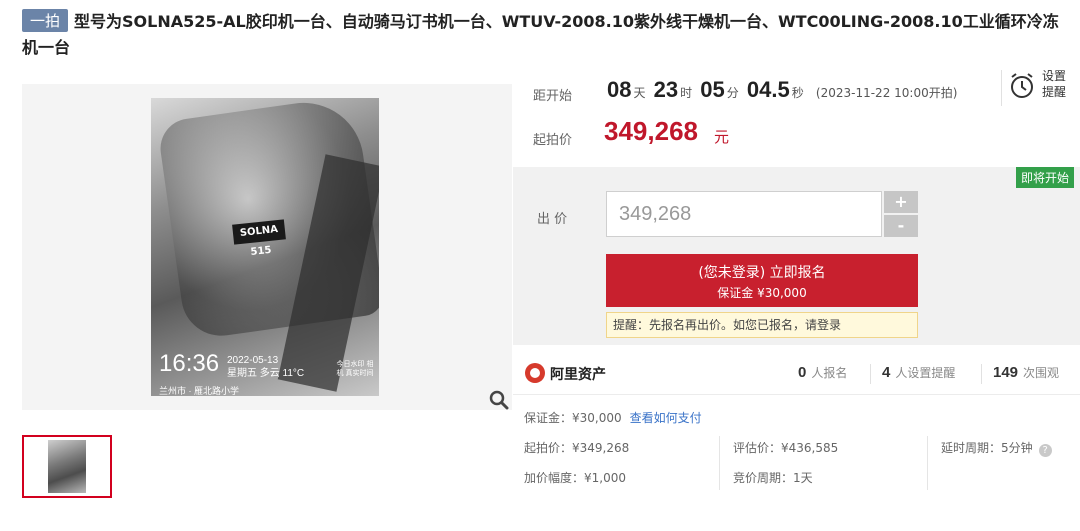  I want to click on hours-unit: 时, so click(686, 93).